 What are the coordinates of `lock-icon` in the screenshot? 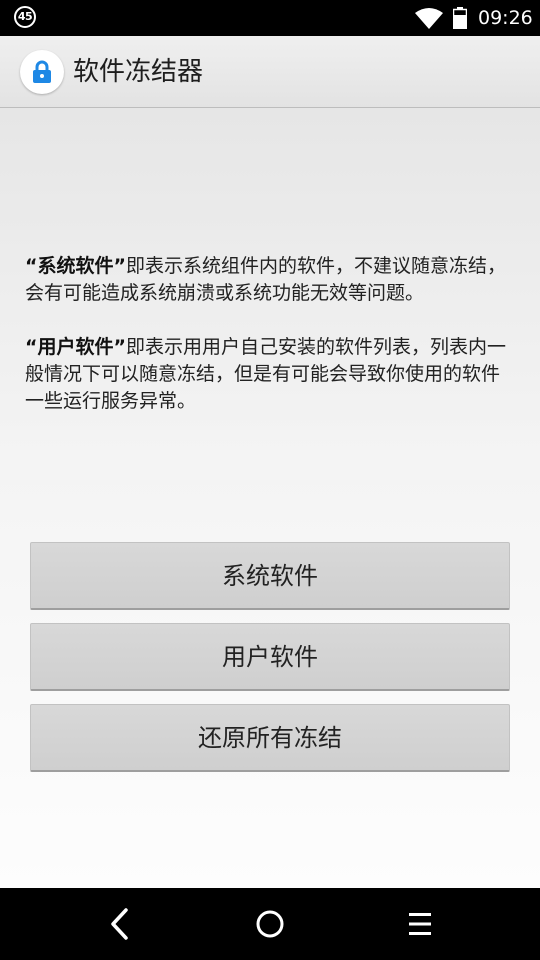 It's located at (42, 71).